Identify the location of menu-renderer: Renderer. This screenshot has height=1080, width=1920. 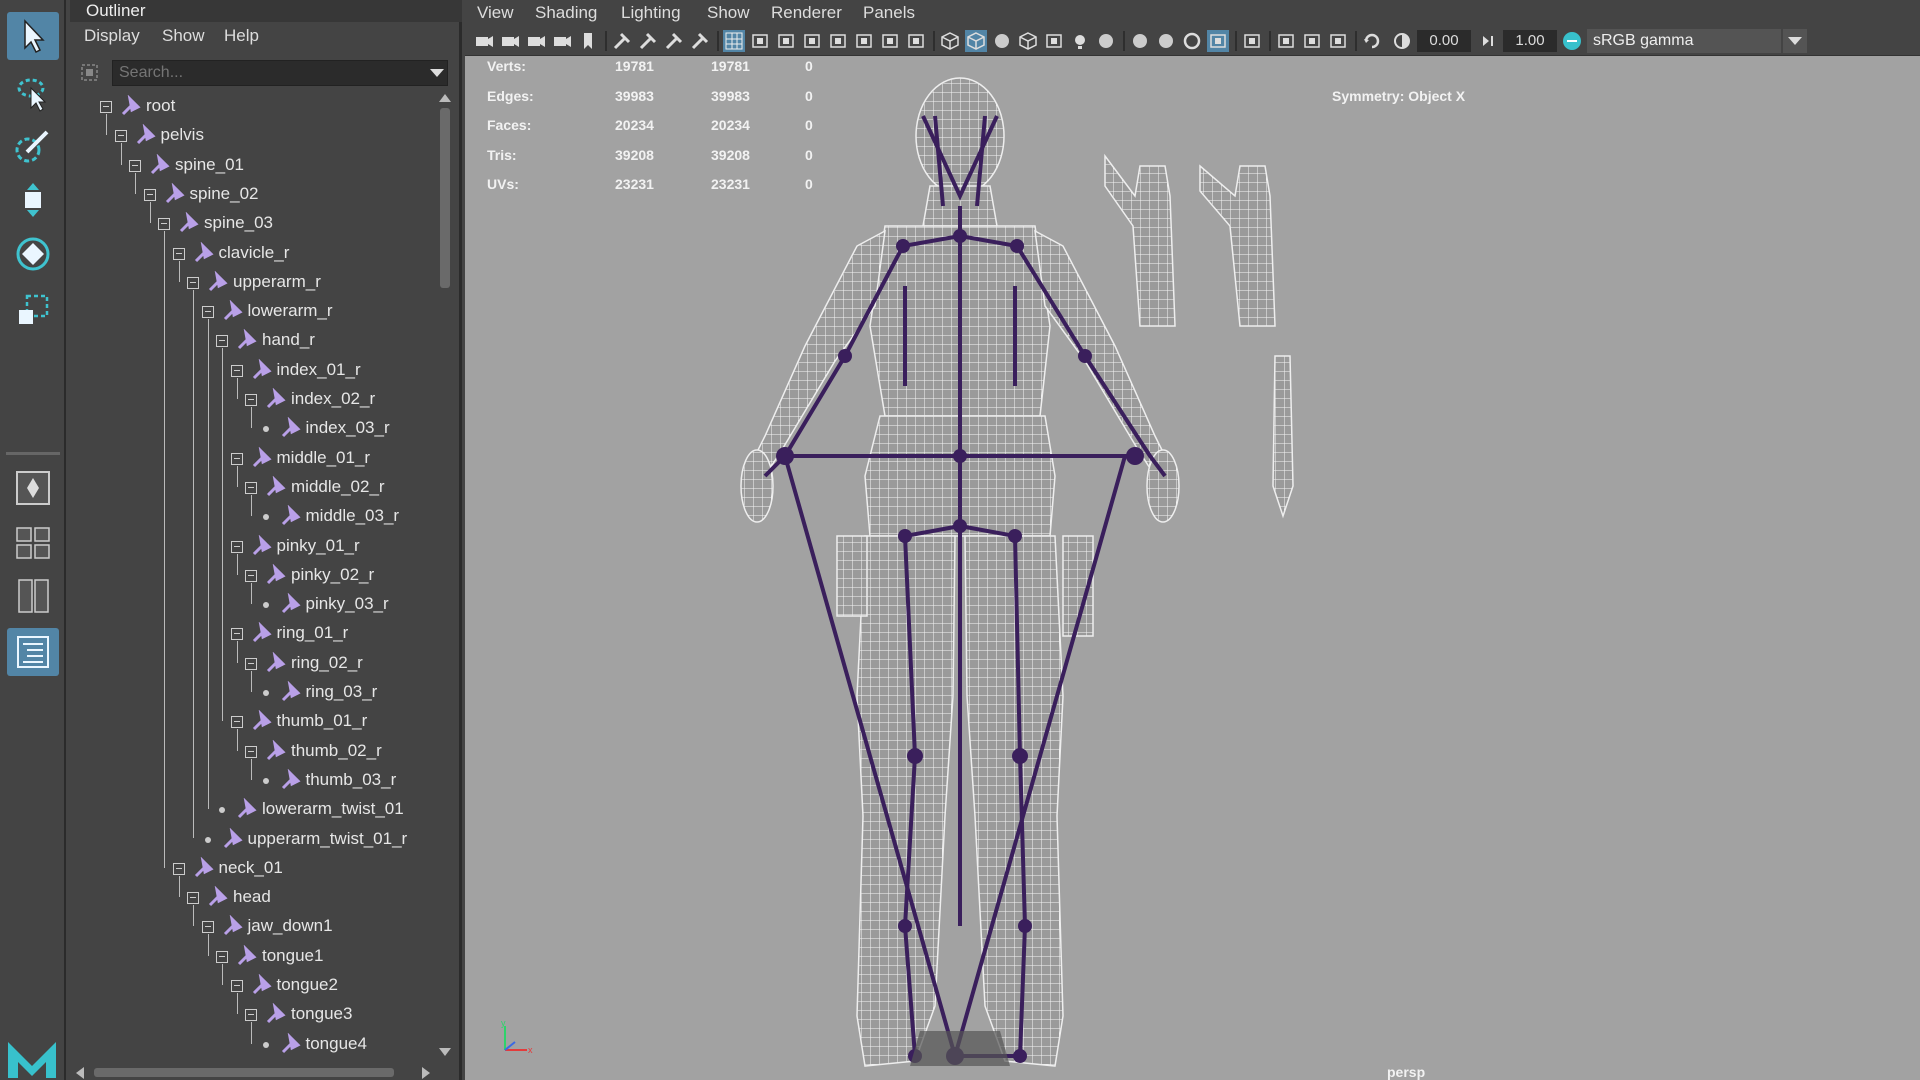
(806, 13).